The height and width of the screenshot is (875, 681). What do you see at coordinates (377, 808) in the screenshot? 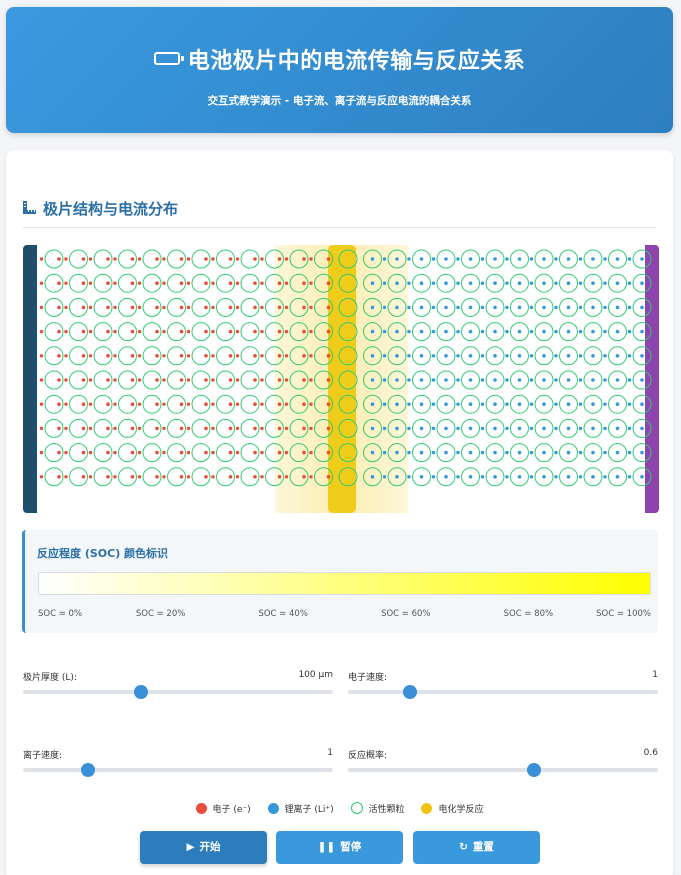
I see `legend-particle: 活性颗粒` at bounding box center [377, 808].